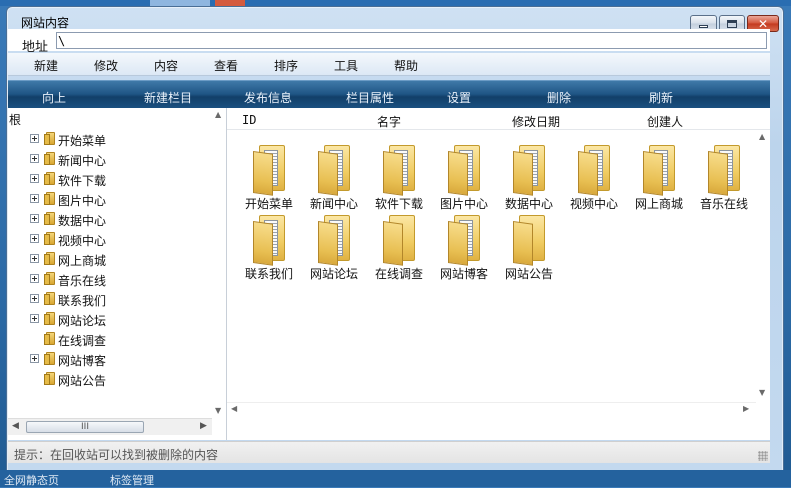 Image resolution: width=791 pixels, height=488 pixels. I want to click on scroll-thumb: III, so click(85, 427).